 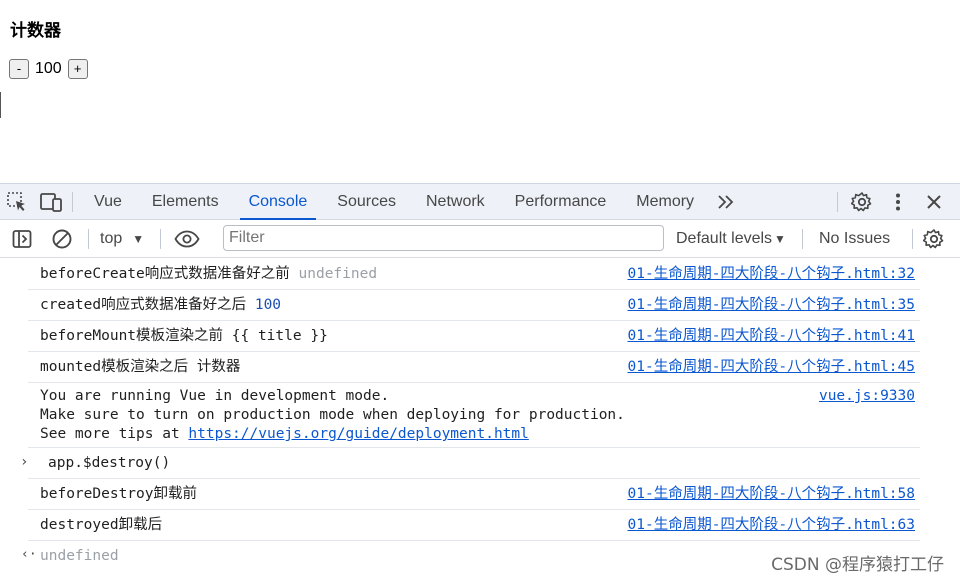 I want to click on sidebar-toggle-icon, so click(x=22, y=239).